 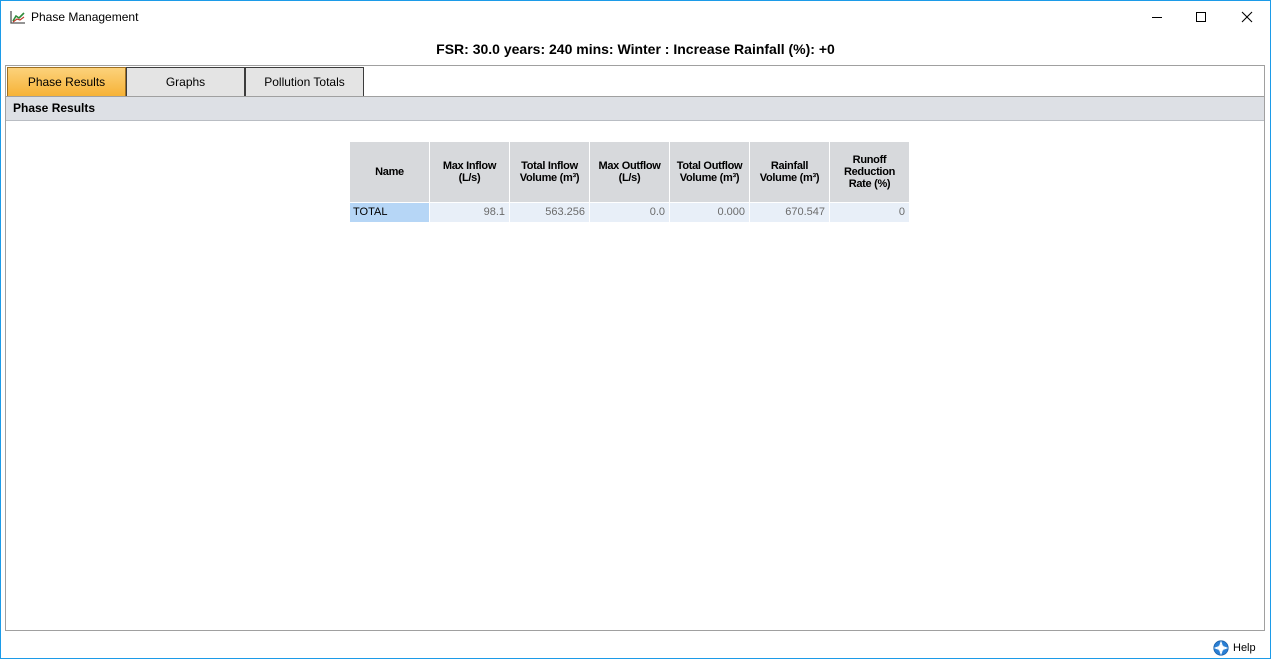 What do you see at coordinates (635, 17) in the screenshot?
I see `title-bar: Phase Management` at bounding box center [635, 17].